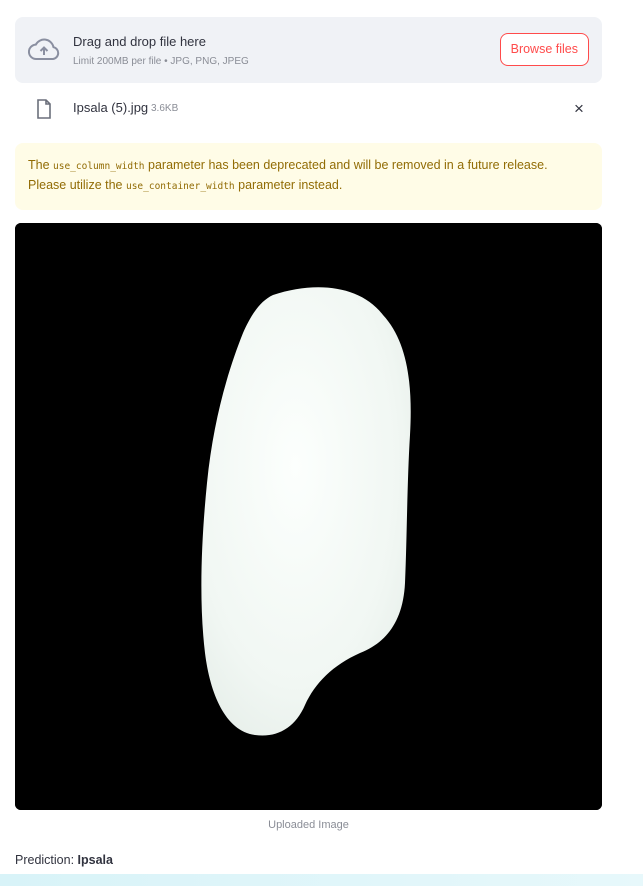 The width and height of the screenshot is (643, 886). What do you see at coordinates (165, 108) in the screenshot?
I see `uploaded-file-size: 3.6KB` at bounding box center [165, 108].